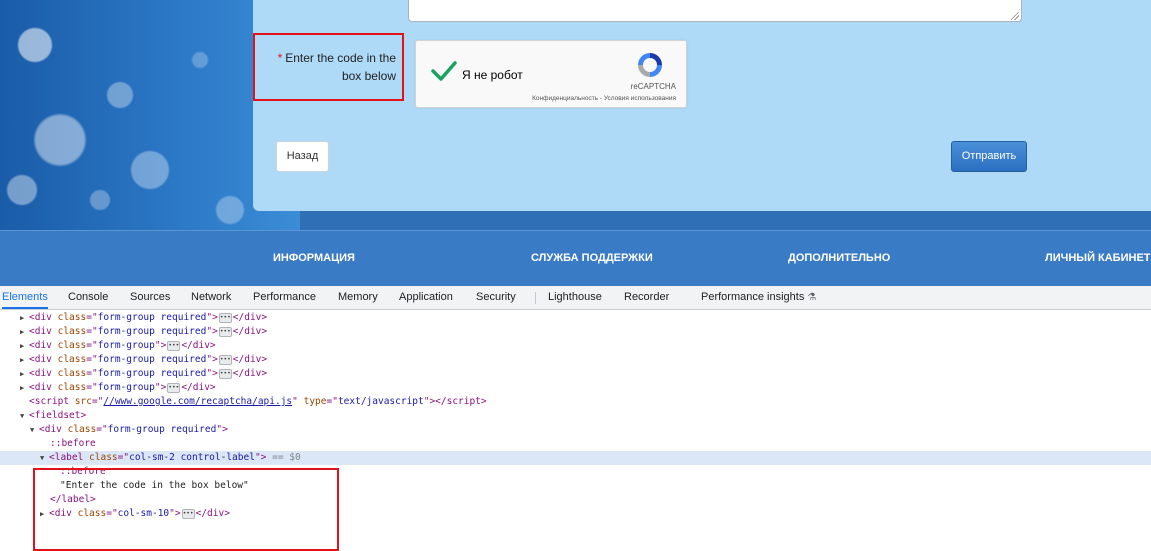 The width and height of the screenshot is (1151, 551). I want to click on recaptcha-brand: reCAPTCHA, so click(653, 86).